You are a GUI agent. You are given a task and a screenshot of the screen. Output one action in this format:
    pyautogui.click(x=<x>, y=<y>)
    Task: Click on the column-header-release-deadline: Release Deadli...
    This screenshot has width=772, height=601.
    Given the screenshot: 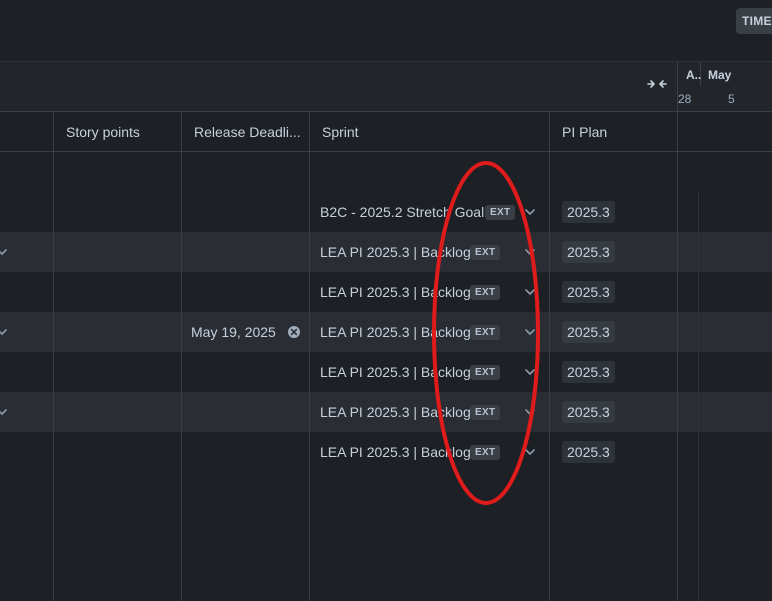 What is the action you would take?
    pyautogui.click(x=250, y=132)
    